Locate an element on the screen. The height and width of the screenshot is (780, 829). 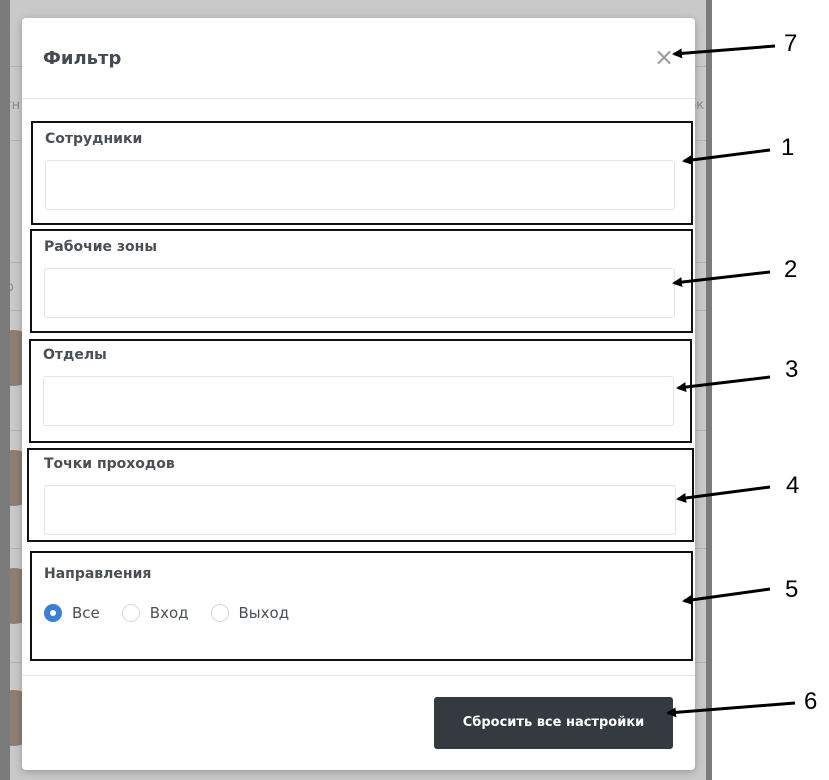
annotation-number-2: 2 is located at coordinates (791, 269).